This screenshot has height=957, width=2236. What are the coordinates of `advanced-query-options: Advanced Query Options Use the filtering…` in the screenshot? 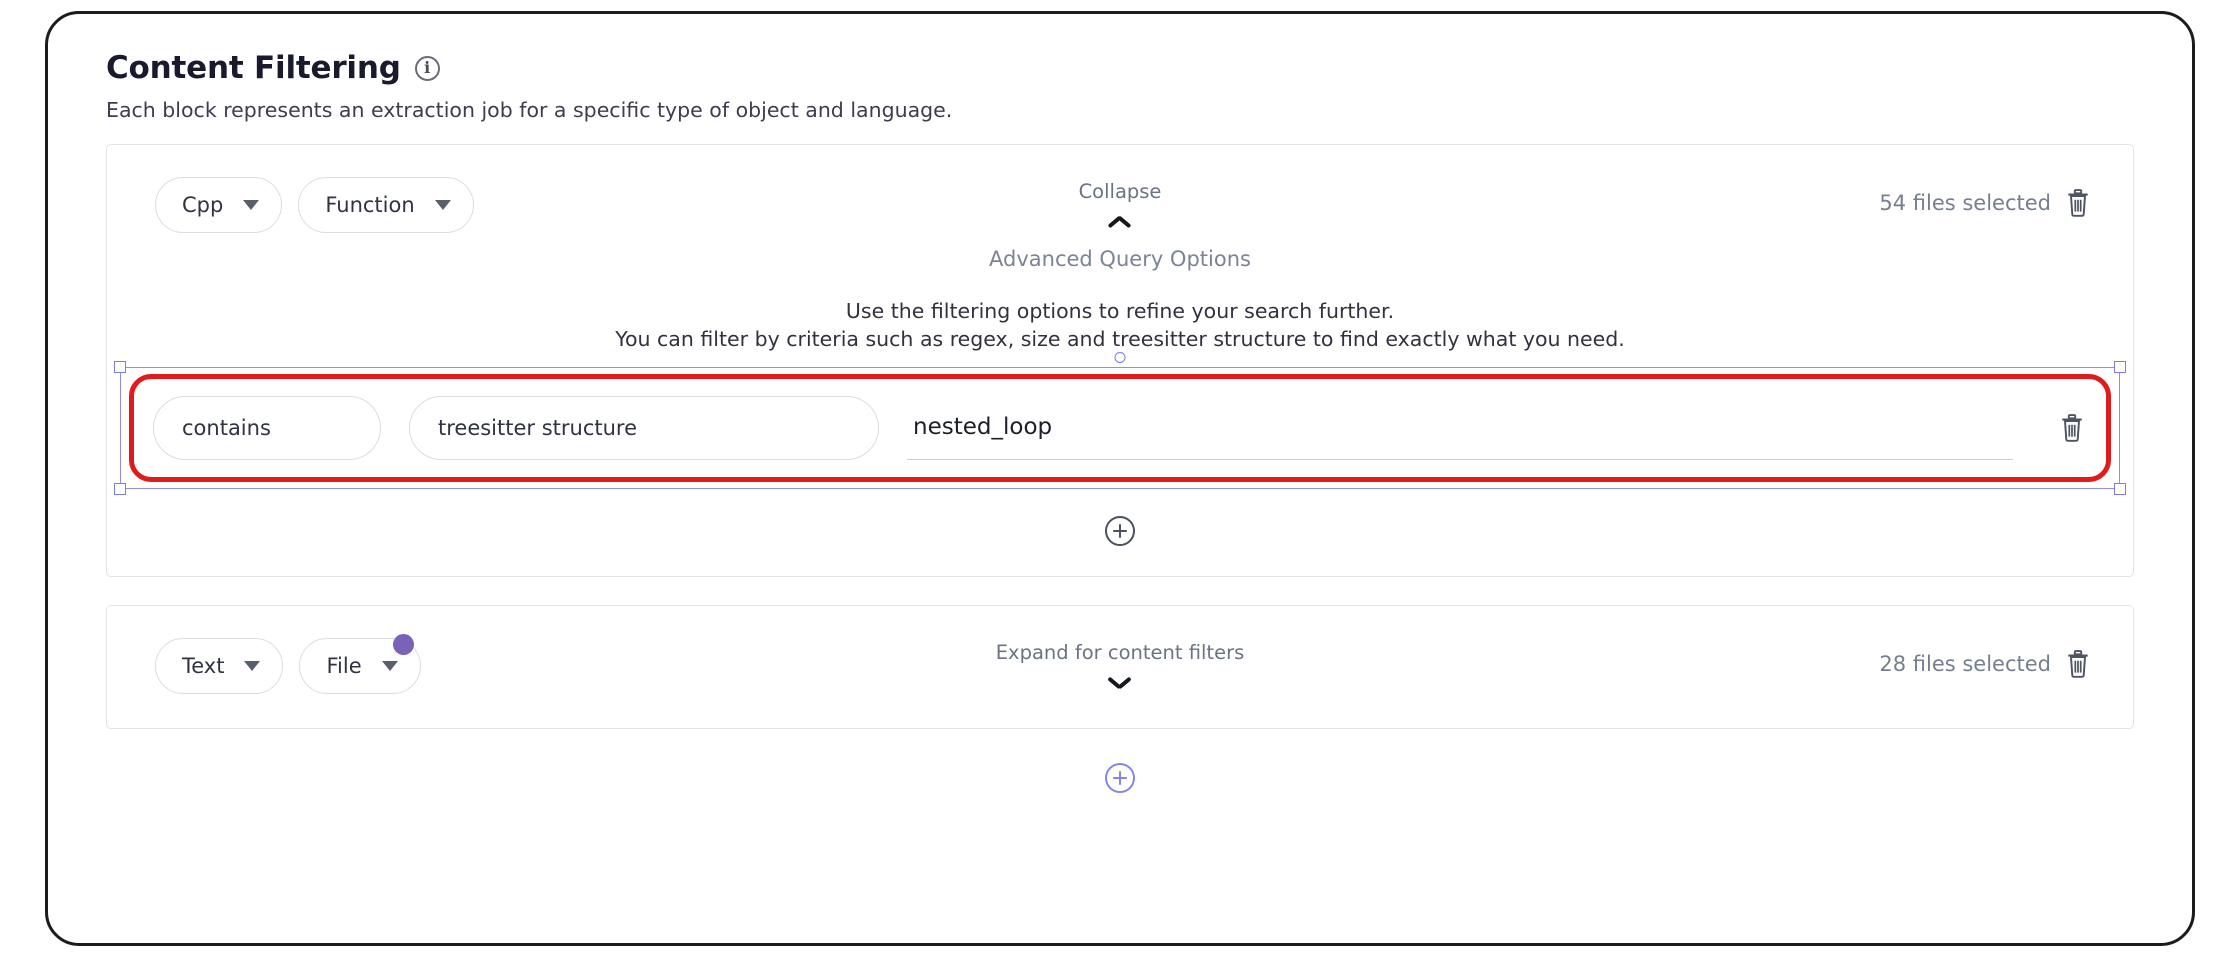 It's located at (1120, 297).